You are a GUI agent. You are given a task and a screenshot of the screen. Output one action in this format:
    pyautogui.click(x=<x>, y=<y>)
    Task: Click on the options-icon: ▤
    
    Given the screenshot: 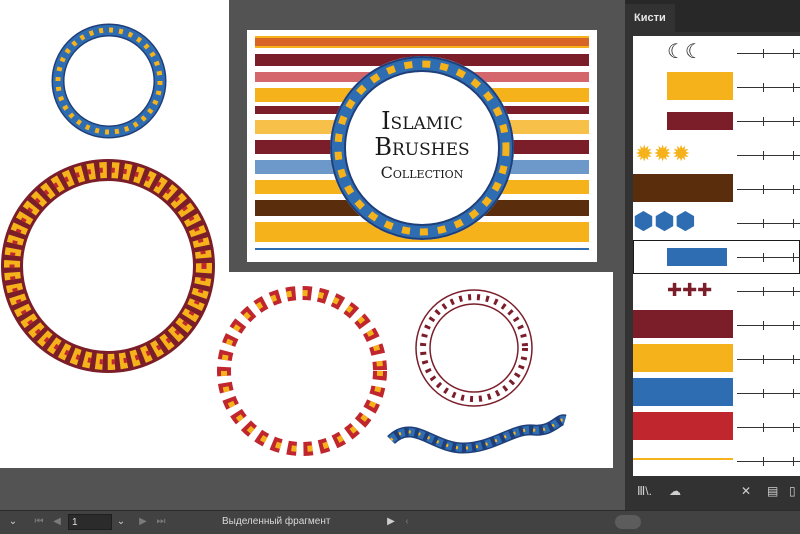 What is the action you would take?
    pyautogui.click(x=772, y=491)
    